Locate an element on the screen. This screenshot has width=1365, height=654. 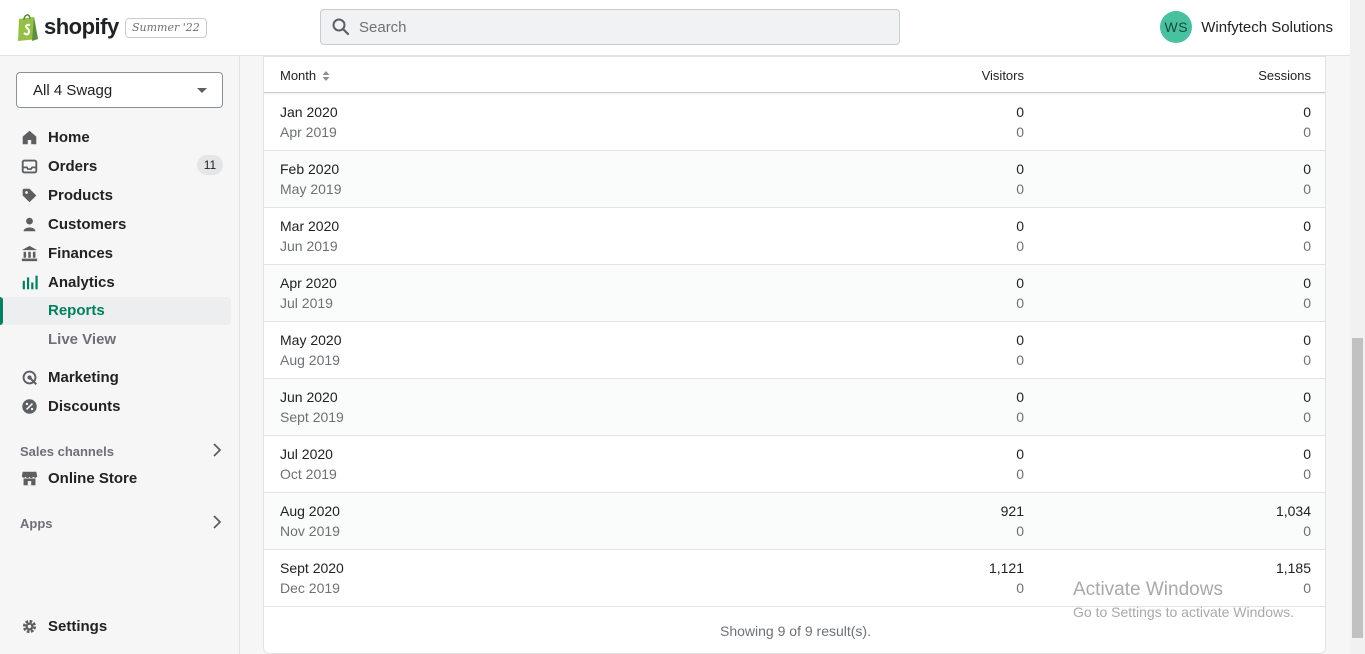
table-row: Aug 2020 Nov 2019 921 0 1,034 0 is located at coordinates (794, 521).